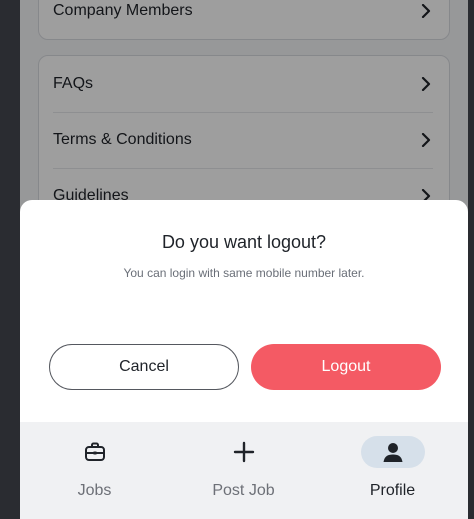 Image resolution: width=474 pixels, height=519 pixels. What do you see at coordinates (94, 470) in the screenshot?
I see `tab-jobs: Jobs` at bounding box center [94, 470].